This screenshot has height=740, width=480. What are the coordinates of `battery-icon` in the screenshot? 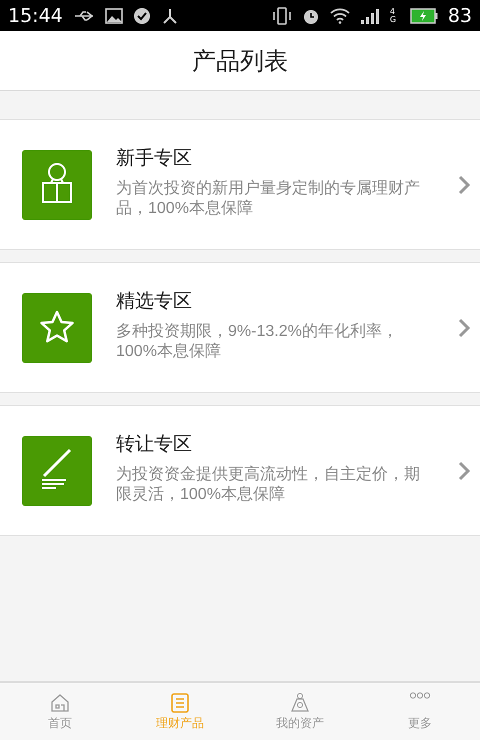 It's located at (424, 16).